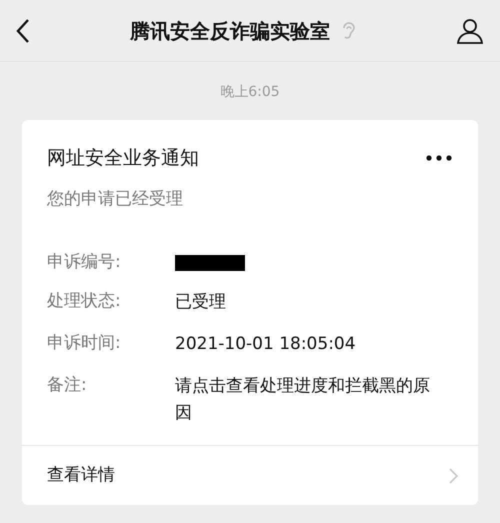 Image resolution: width=500 pixels, height=523 pixels. What do you see at coordinates (210, 263) in the screenshot?
I see `redaction-bar` at bounding box center [210, 263].